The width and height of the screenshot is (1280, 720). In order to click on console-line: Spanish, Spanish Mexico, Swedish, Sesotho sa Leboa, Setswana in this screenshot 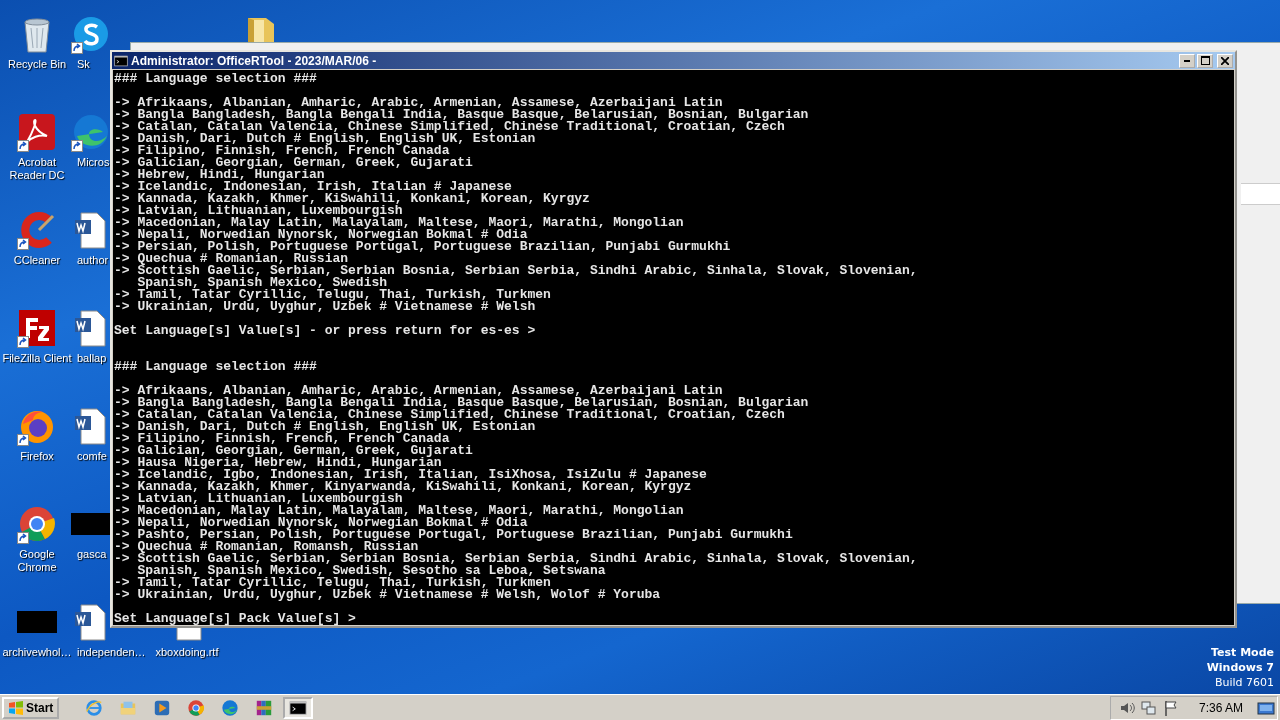, I will do `click(371, 571)`.